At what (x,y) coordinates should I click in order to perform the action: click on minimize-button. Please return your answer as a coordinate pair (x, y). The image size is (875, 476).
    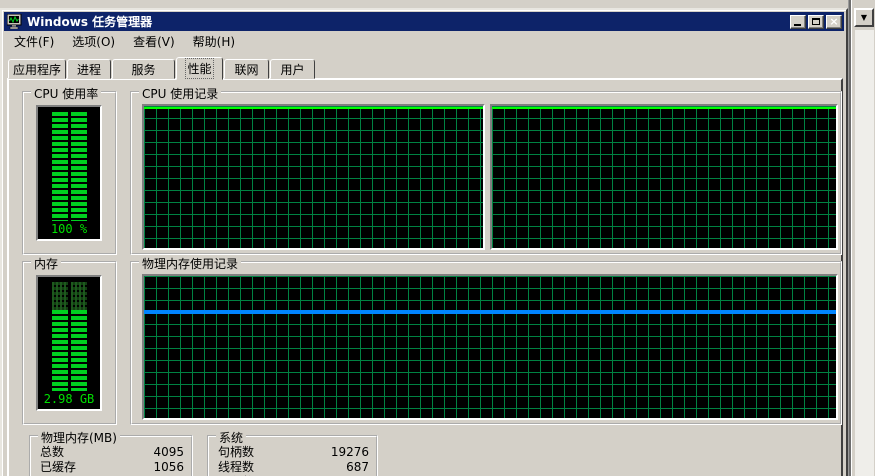
    Looking at the image, I should click on (798, 21).